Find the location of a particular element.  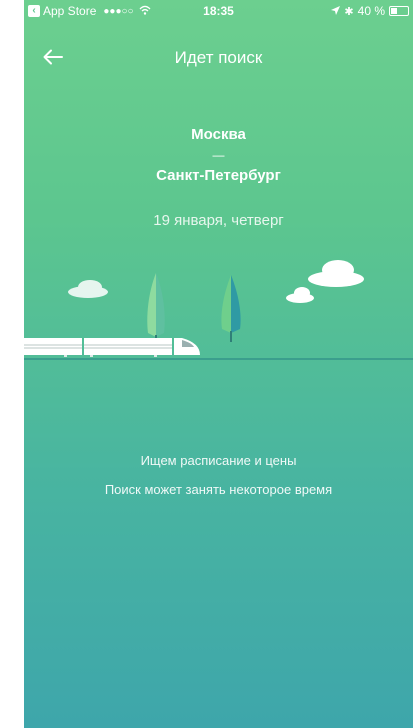

search-wait-hint: Поиск может занять некоторое время is located at coordinates (218, 489).